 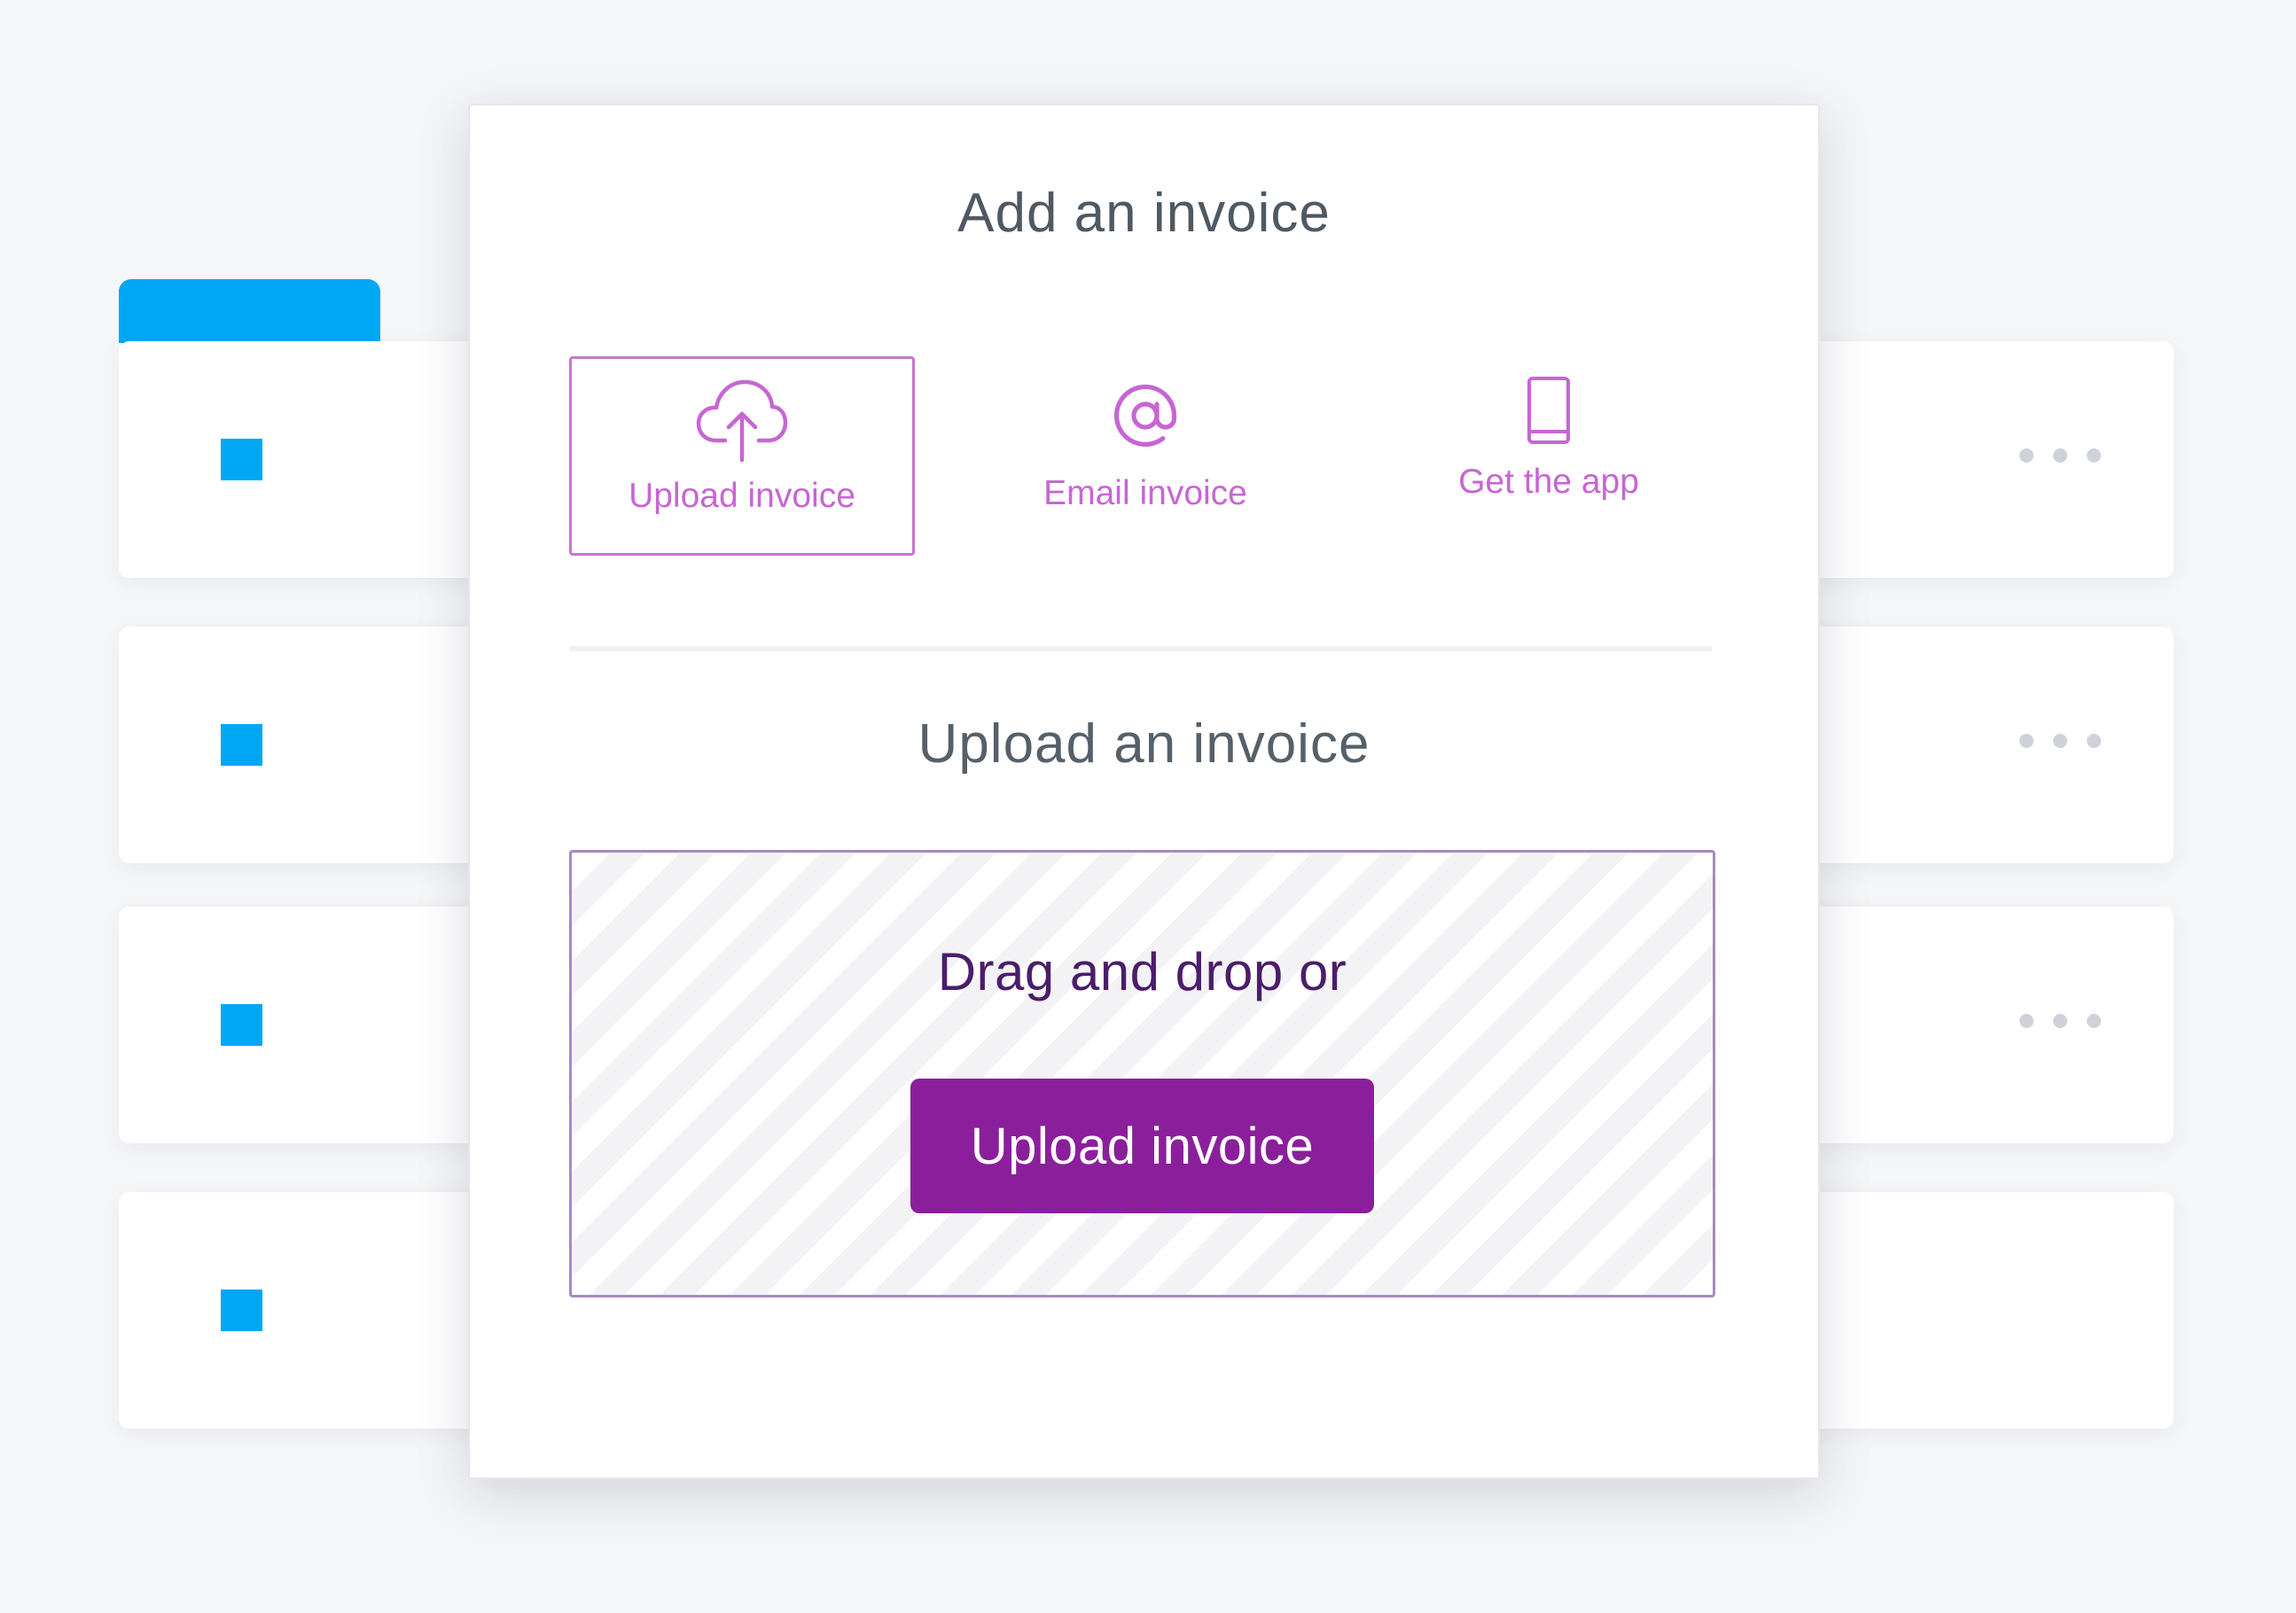 I want to click on divider, so click(x=1141, y=648).